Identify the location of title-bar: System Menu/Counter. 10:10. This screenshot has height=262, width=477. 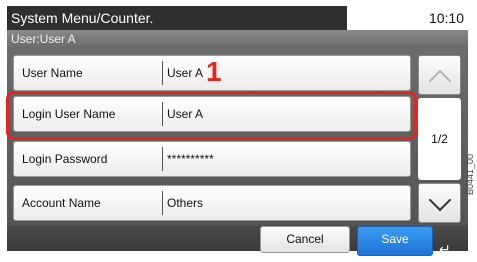
(237, 15).